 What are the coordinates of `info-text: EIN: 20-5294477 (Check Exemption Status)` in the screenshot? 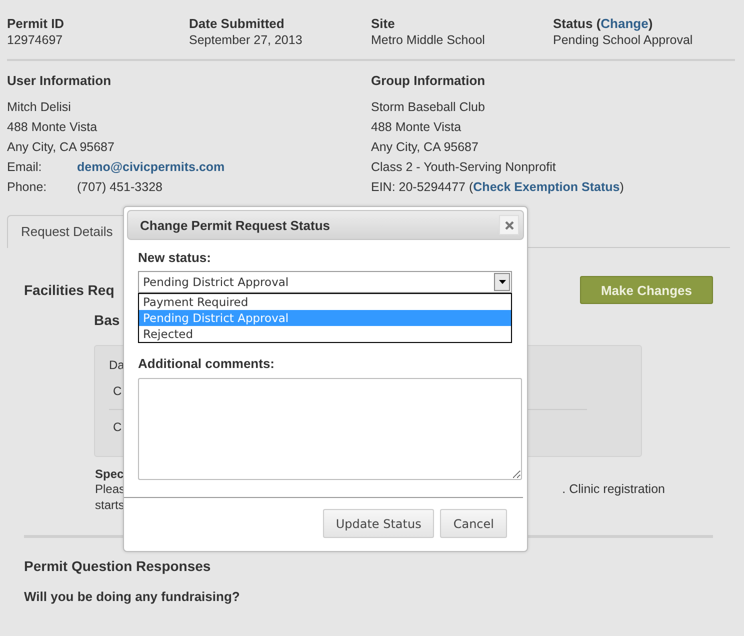 It's located at (498, 187).